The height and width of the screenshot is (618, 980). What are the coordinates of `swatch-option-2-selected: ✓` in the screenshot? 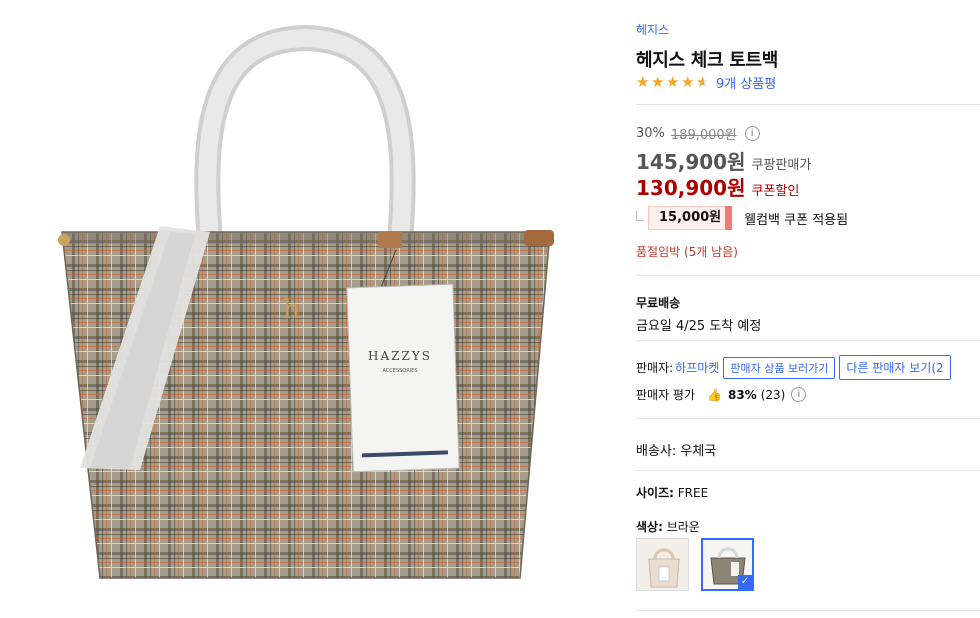 It's located at (727, 564).